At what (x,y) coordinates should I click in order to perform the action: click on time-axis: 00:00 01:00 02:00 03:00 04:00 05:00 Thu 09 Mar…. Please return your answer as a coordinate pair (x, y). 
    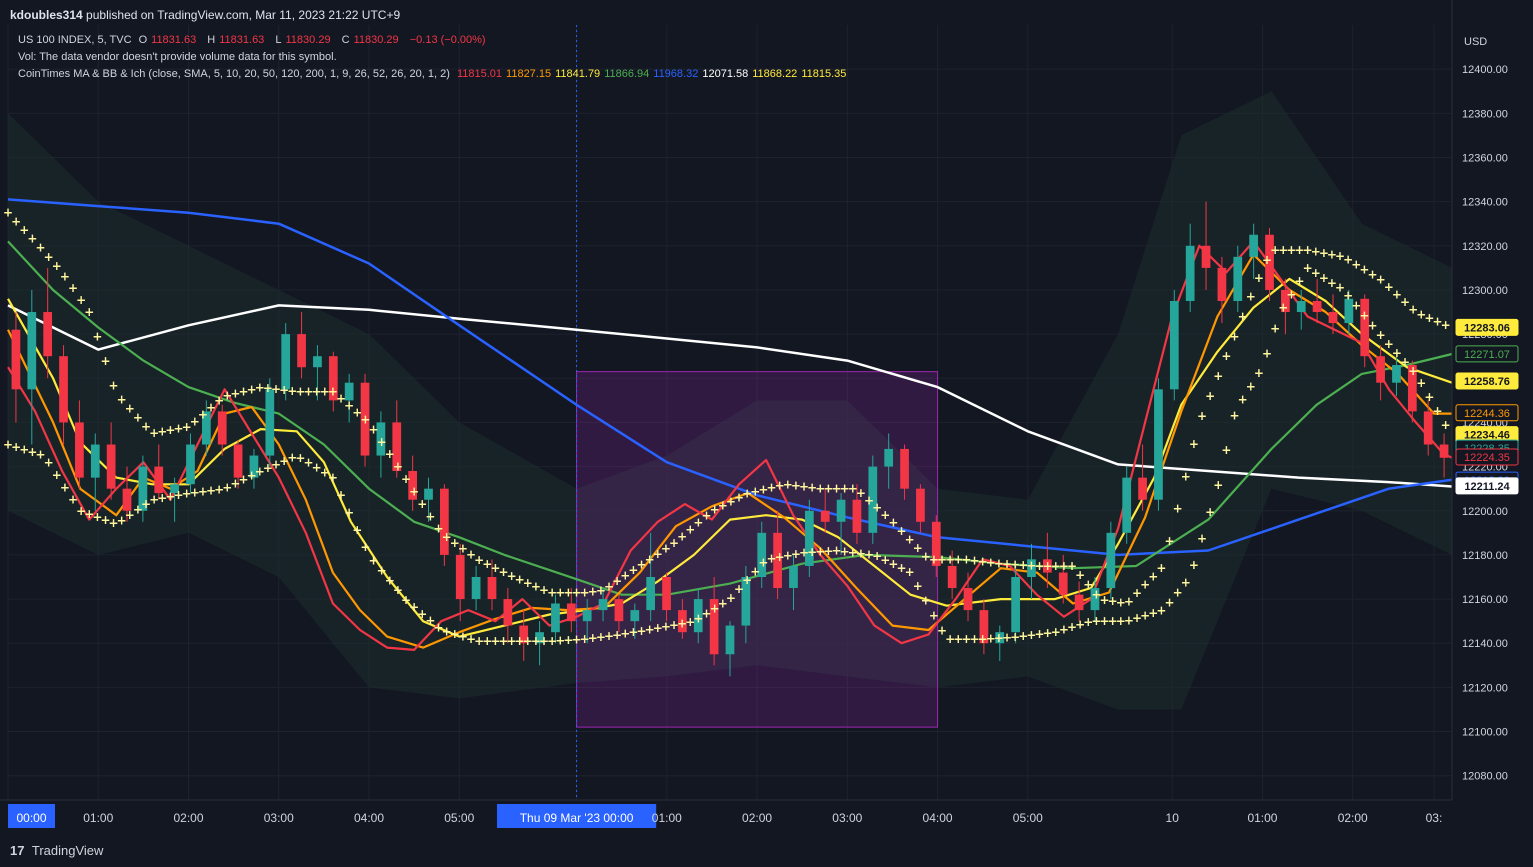
    Looking at the image, I should click on (766, 817).